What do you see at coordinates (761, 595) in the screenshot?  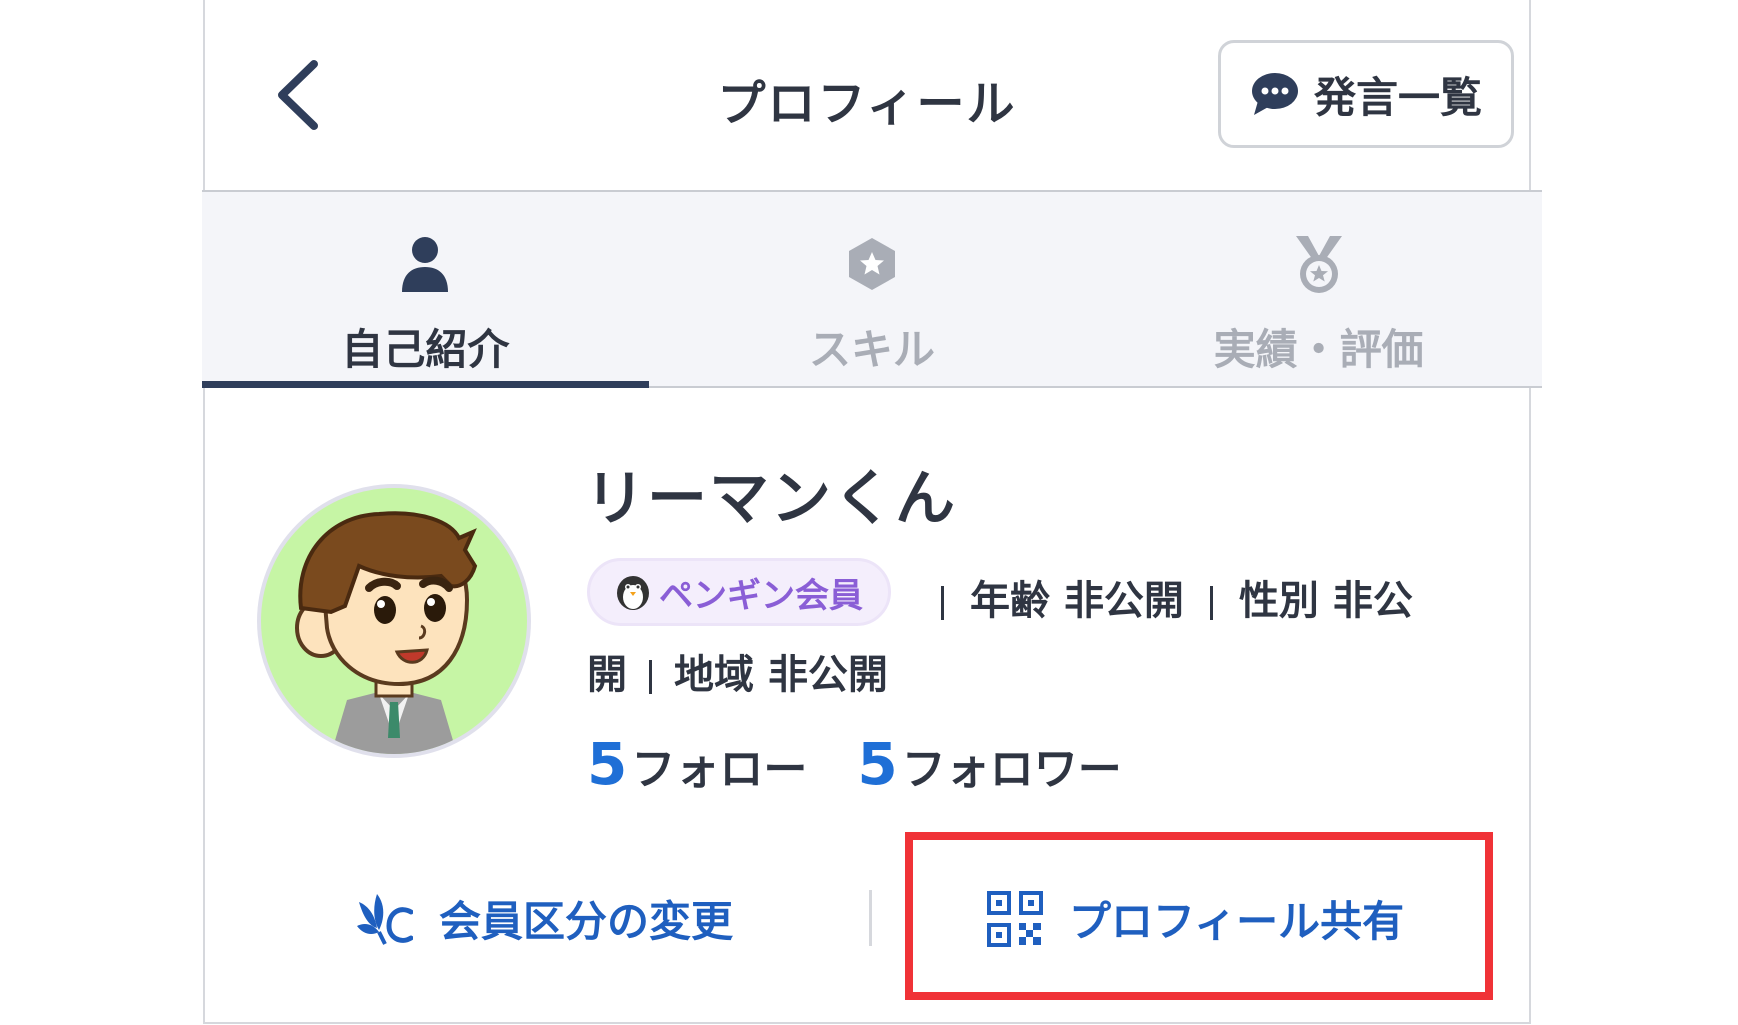 I see `membership-badge-label: ペンギン会員` at bounding box center [761, 595].